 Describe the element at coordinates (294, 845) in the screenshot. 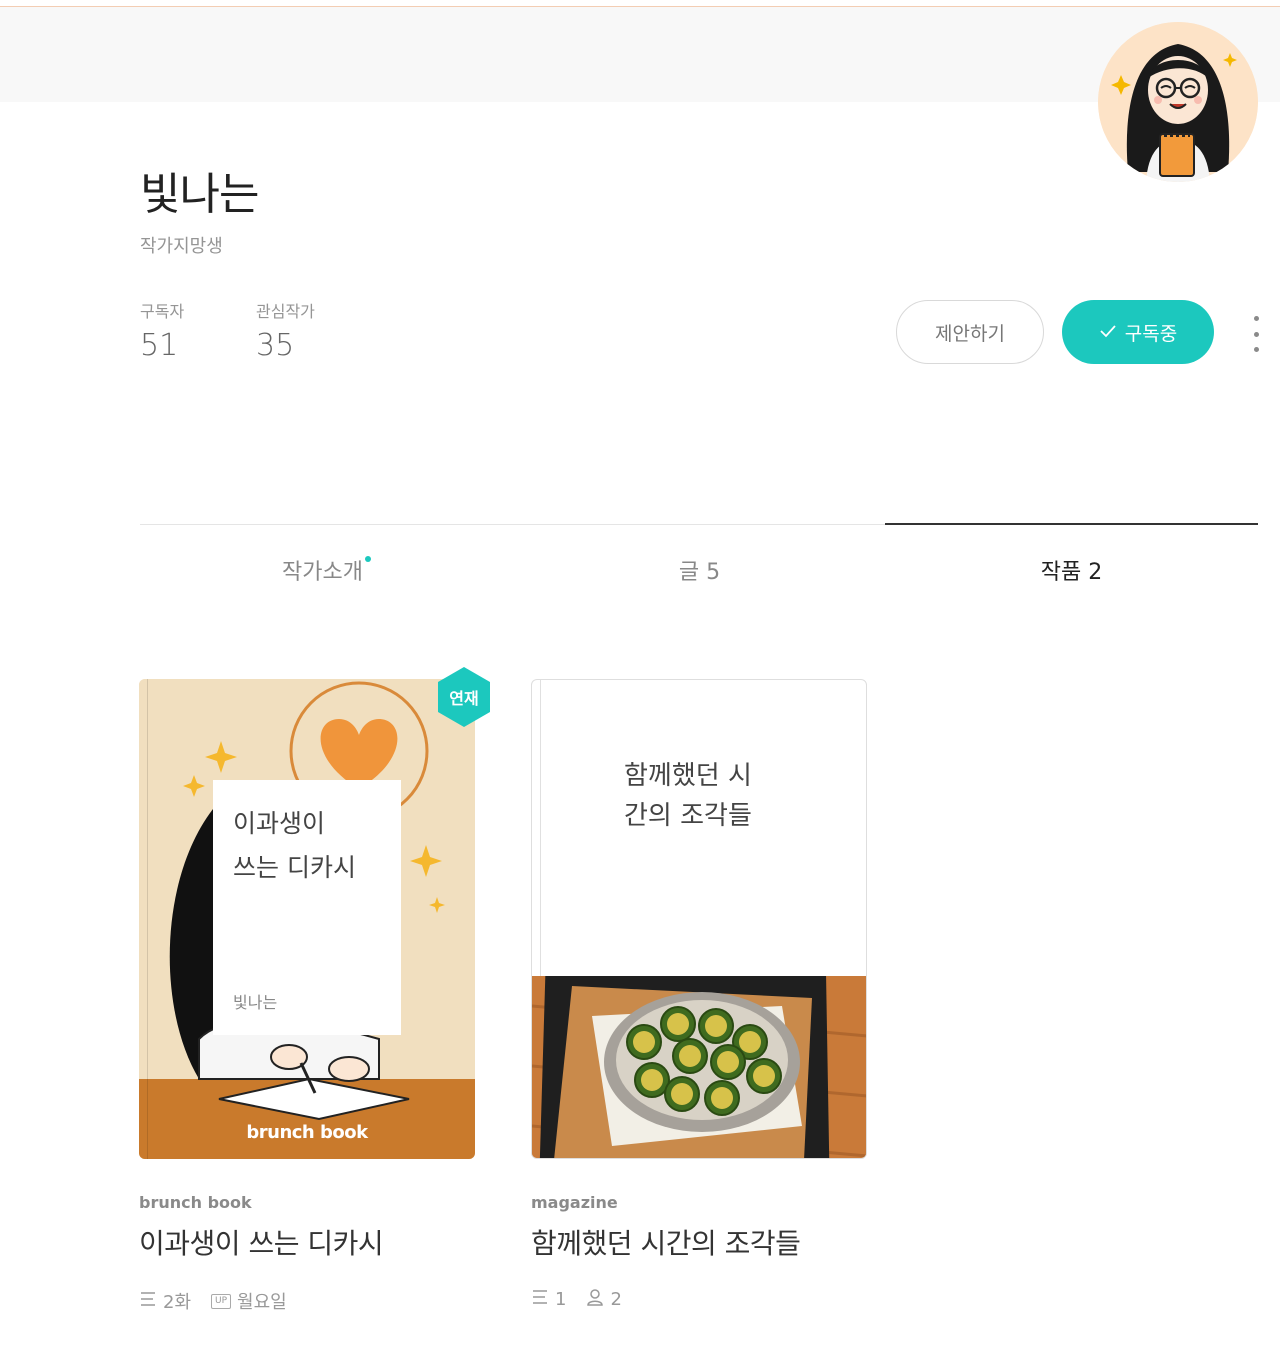

I see `cover-title: 이과생이 쓰는 디카시` at that location.